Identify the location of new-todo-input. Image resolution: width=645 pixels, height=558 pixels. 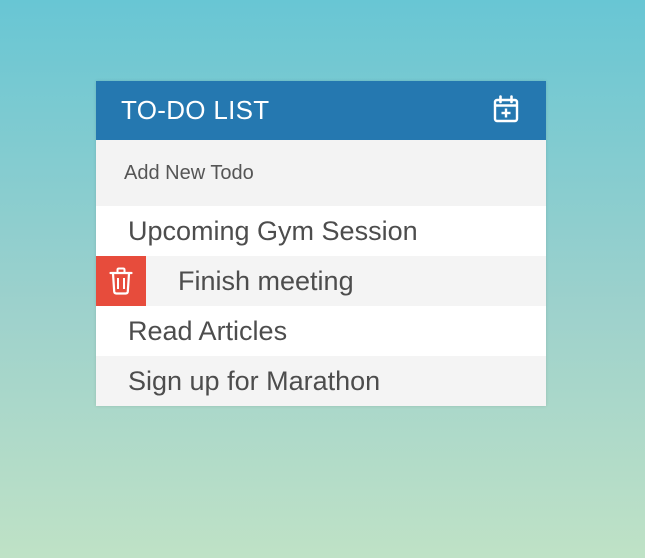
(314, 173).